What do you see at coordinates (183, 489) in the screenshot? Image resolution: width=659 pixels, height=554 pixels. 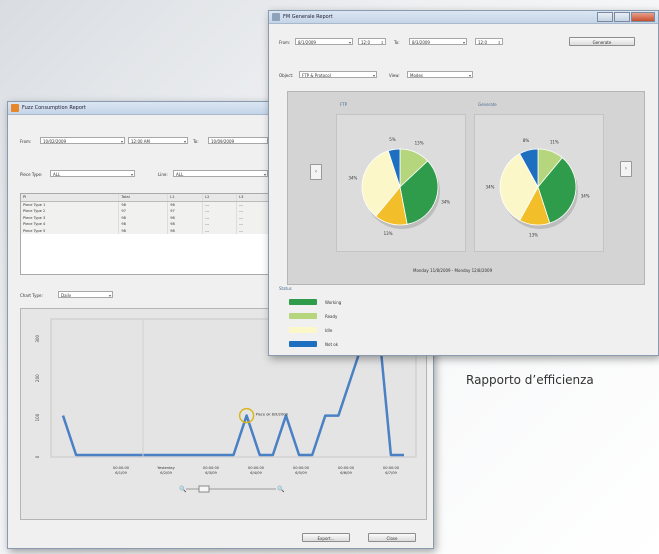 I see `zoom-out-icon: 🔍` at bounding box center [183, 489].